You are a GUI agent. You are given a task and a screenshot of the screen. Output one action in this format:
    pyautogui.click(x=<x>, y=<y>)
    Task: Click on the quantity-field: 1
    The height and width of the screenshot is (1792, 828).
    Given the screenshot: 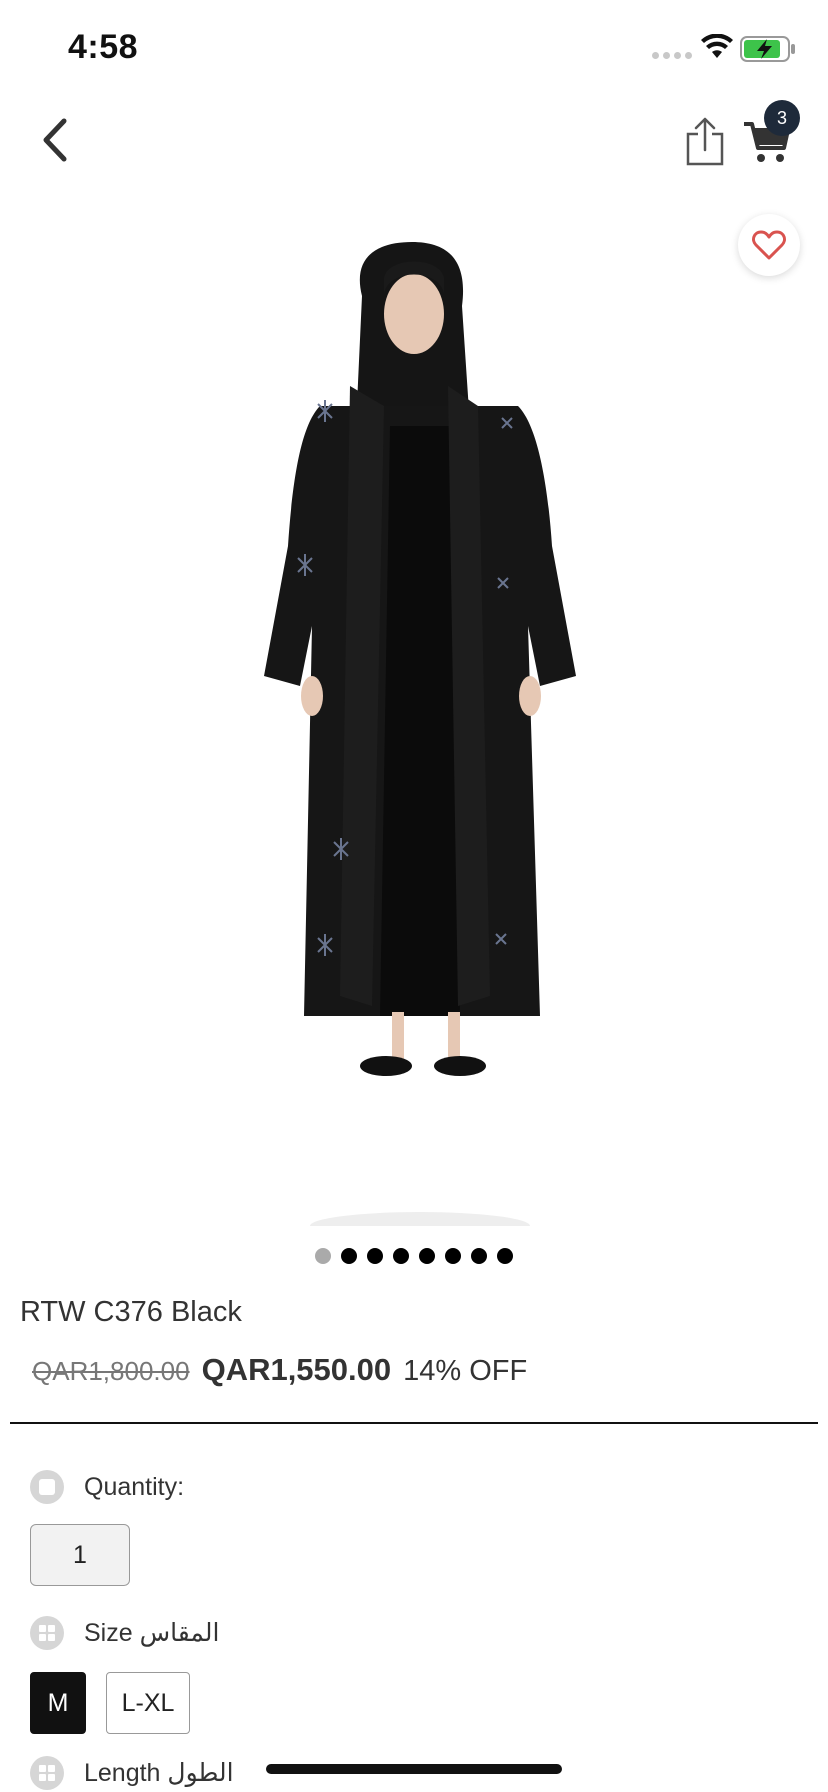 What is the action you would take?
    pyautogui.click(x=80, y=1555)
    